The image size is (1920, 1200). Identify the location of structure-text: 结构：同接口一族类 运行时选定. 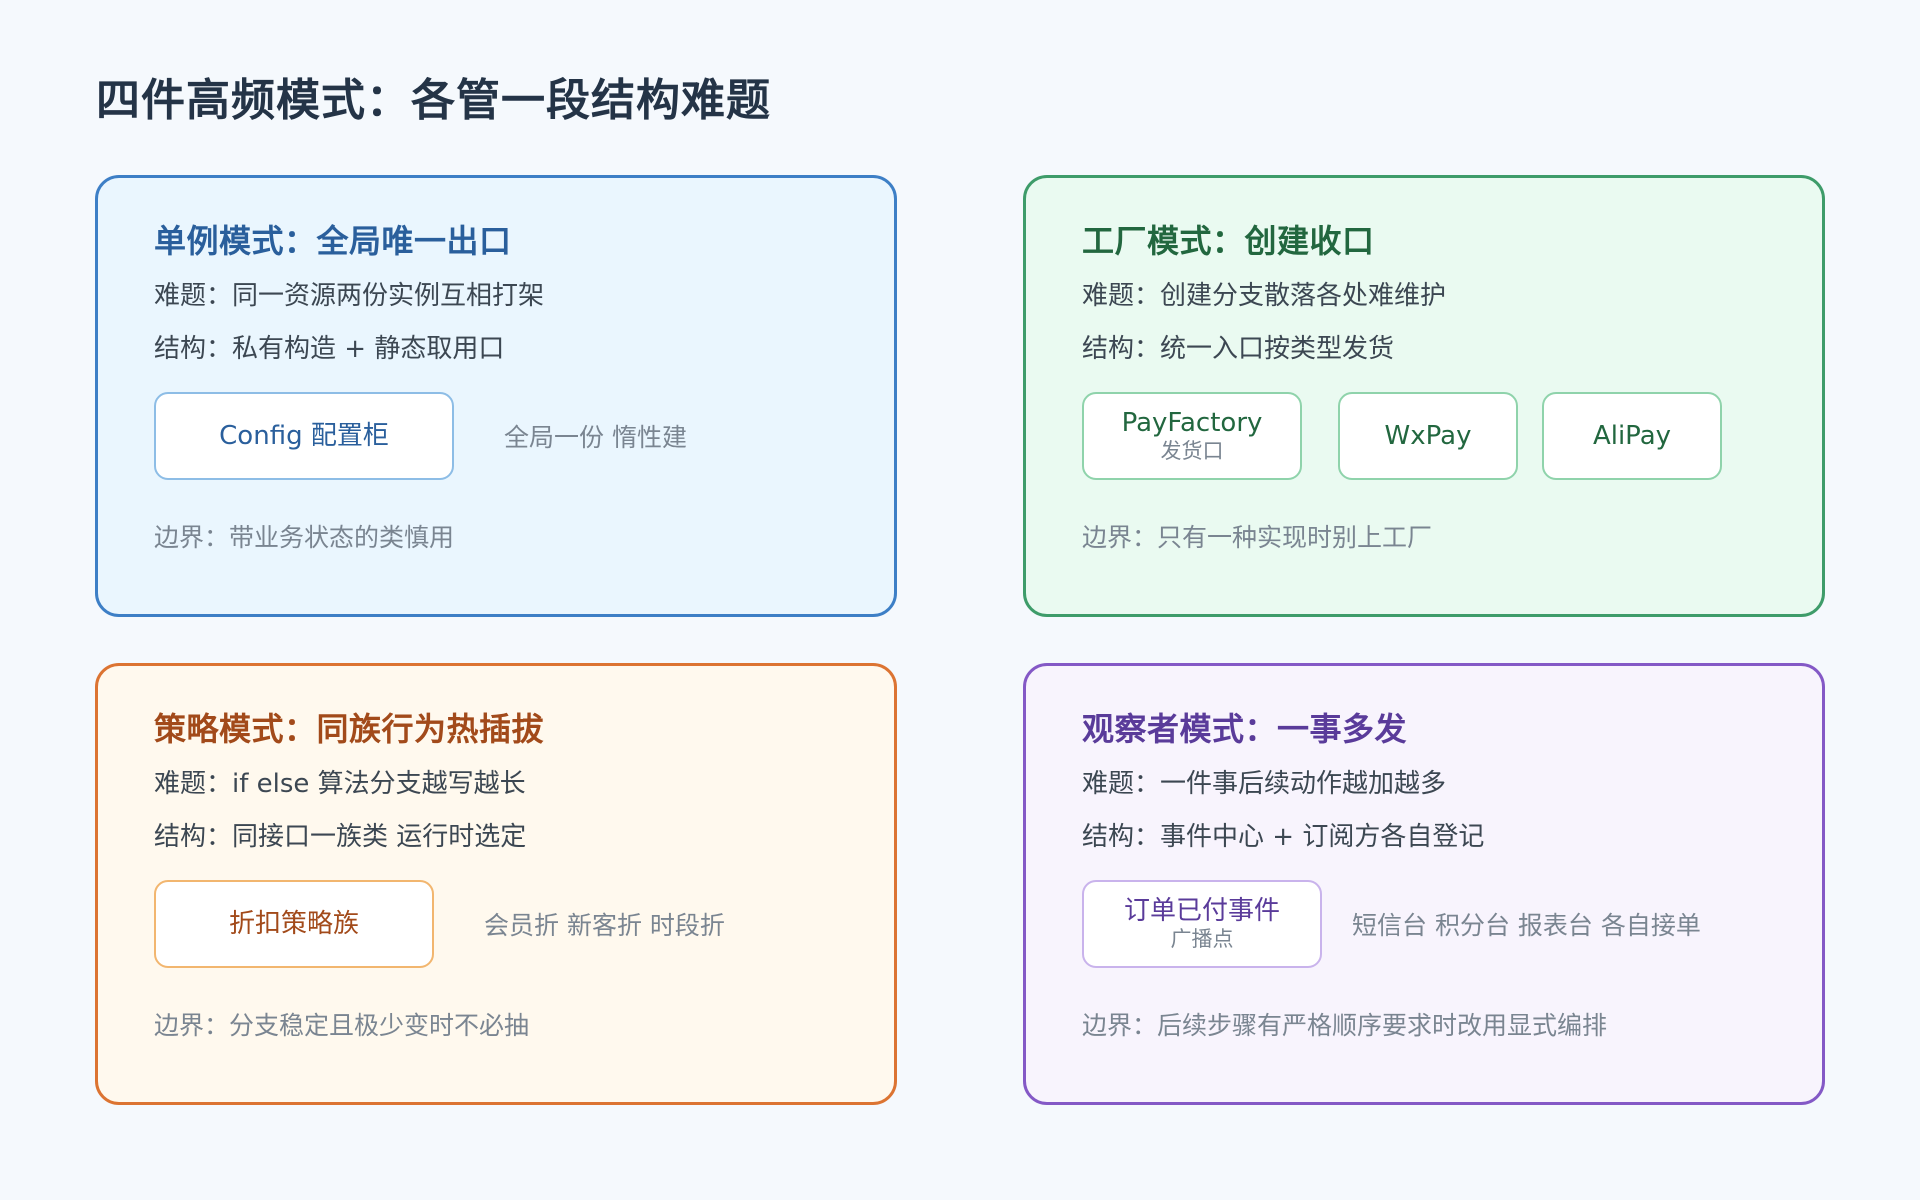
(340, 837).